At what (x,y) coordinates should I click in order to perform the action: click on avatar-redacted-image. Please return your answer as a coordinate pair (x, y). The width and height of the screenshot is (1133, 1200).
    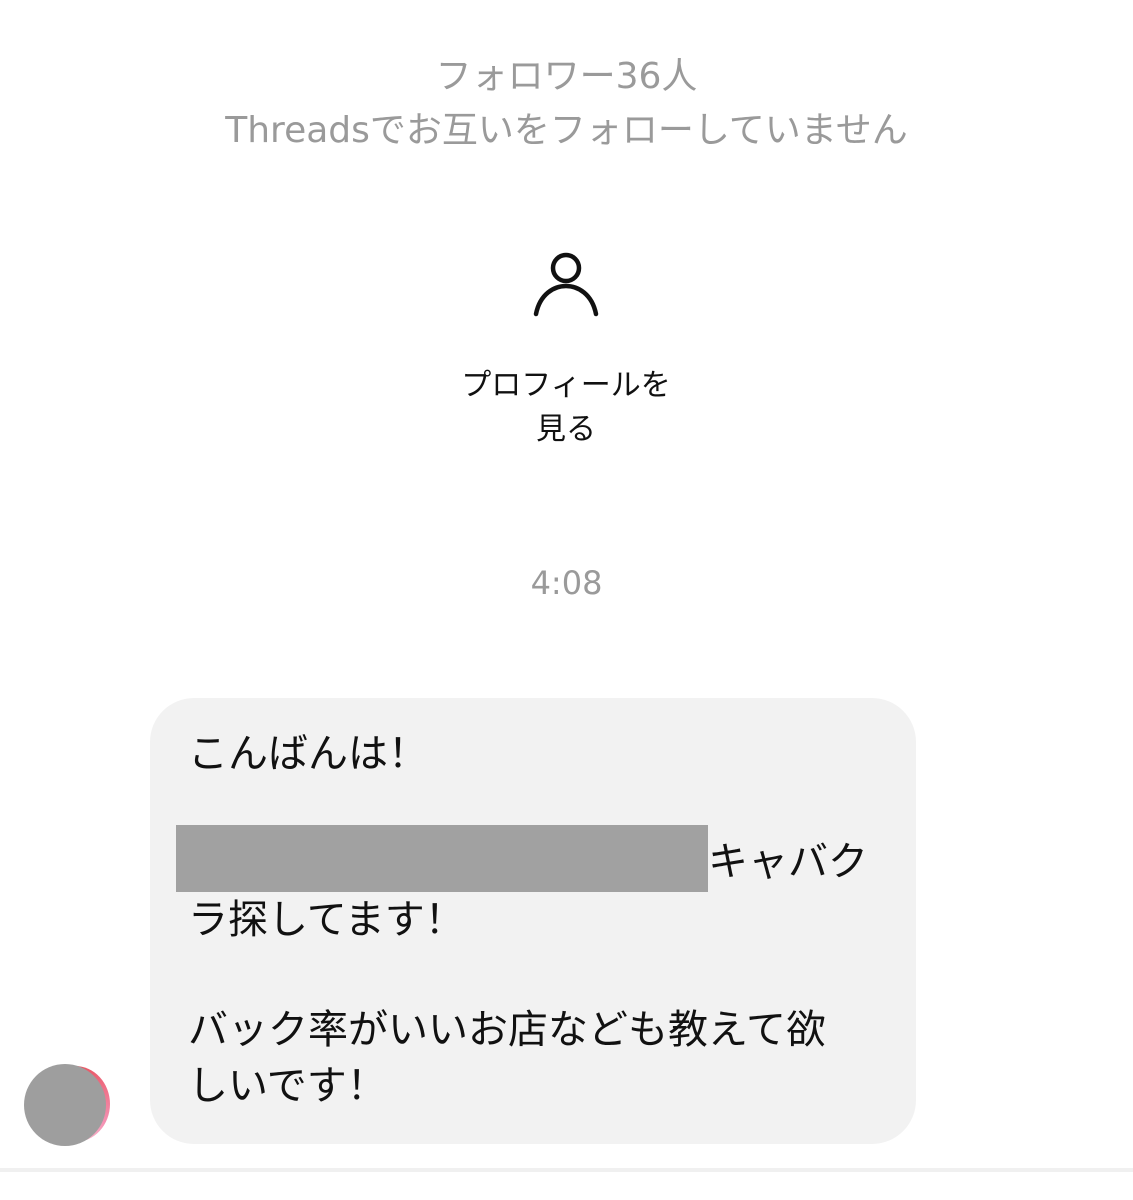
    Looking at the image, I should click on (65, 1105).